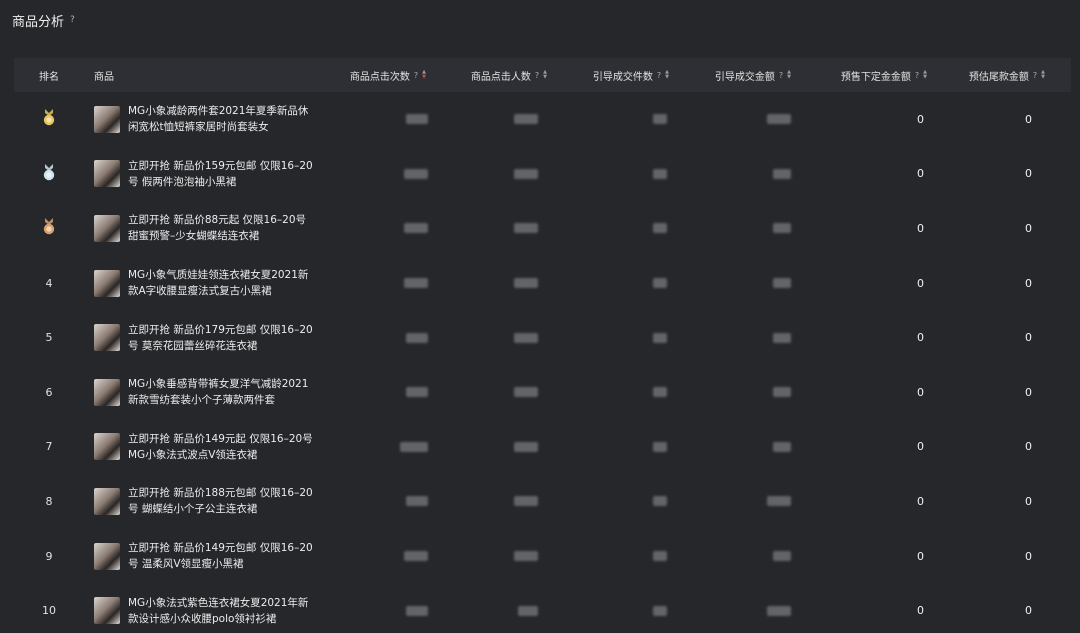  Describe the element at coordinates (1043, 75) in the screenshot. I see `sort-icon: ▲ ▼` at that location.